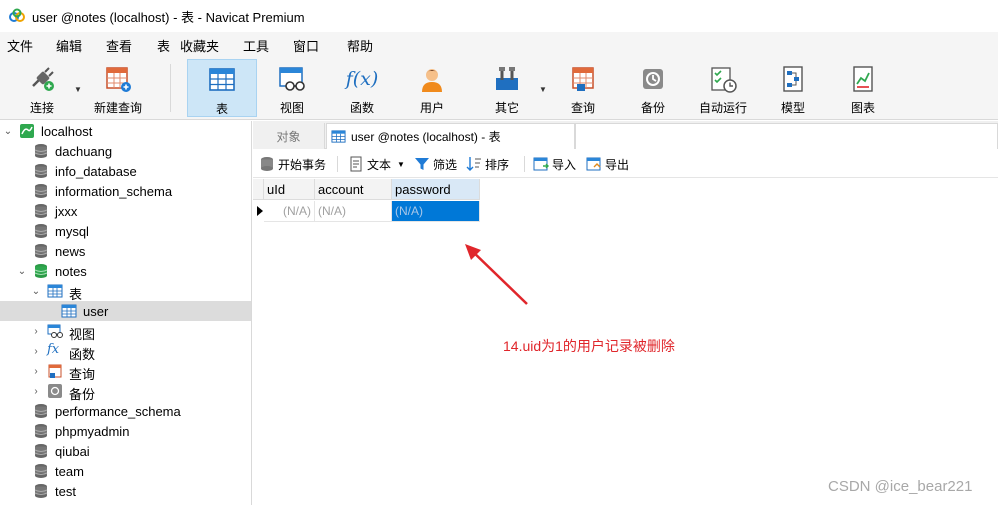 Image resolution: width=998 pixels, height=505 pixels. What do you see at coordinates (125, 271) in the screenshot?
I see `tree-db-notes: ⌄ notes` at bounding box center [125, 271].